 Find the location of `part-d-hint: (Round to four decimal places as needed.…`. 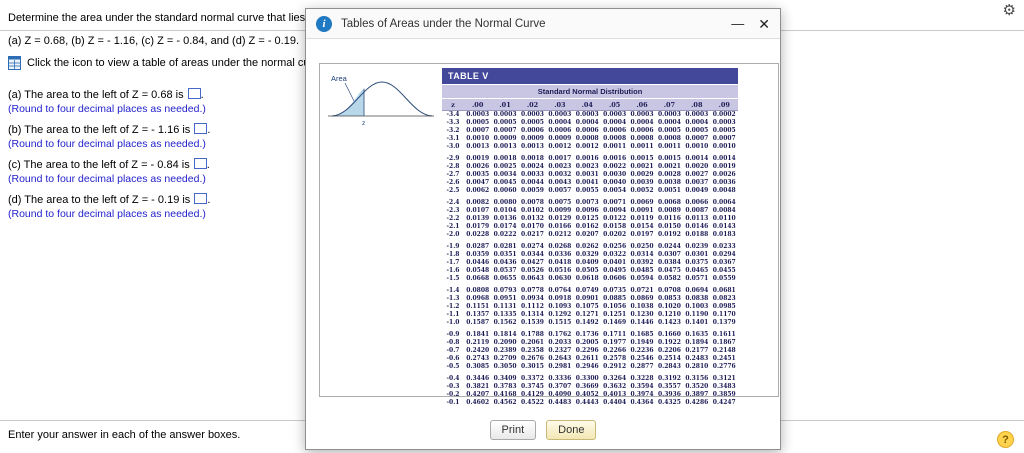

part-d-hint: (Round to four decimal places as needed.… is located at coordinates (107, 214).